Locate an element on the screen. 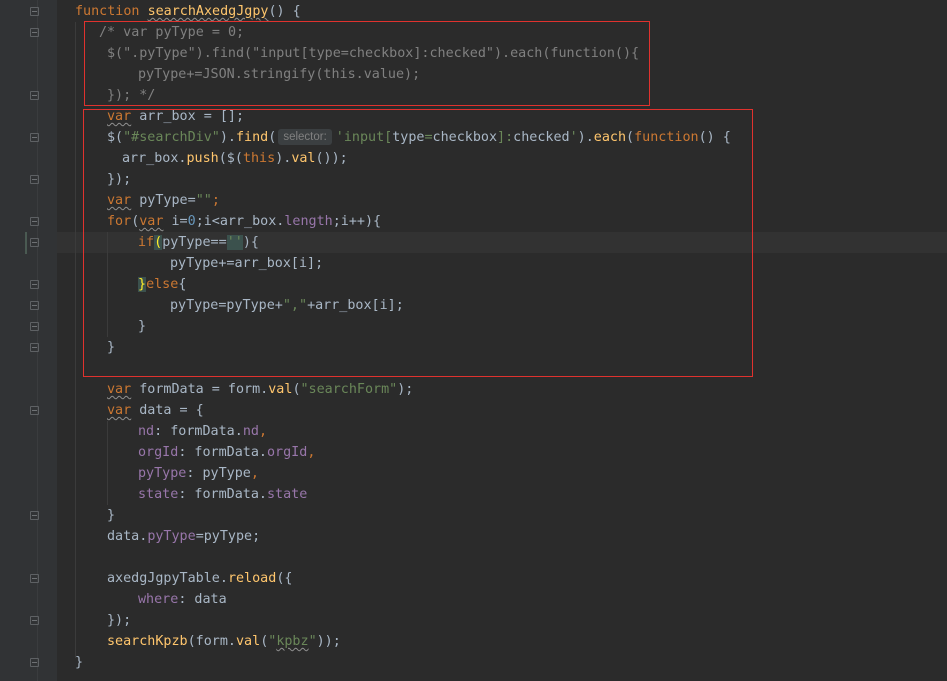  code-line: }); is located at coordinates (119, 620).